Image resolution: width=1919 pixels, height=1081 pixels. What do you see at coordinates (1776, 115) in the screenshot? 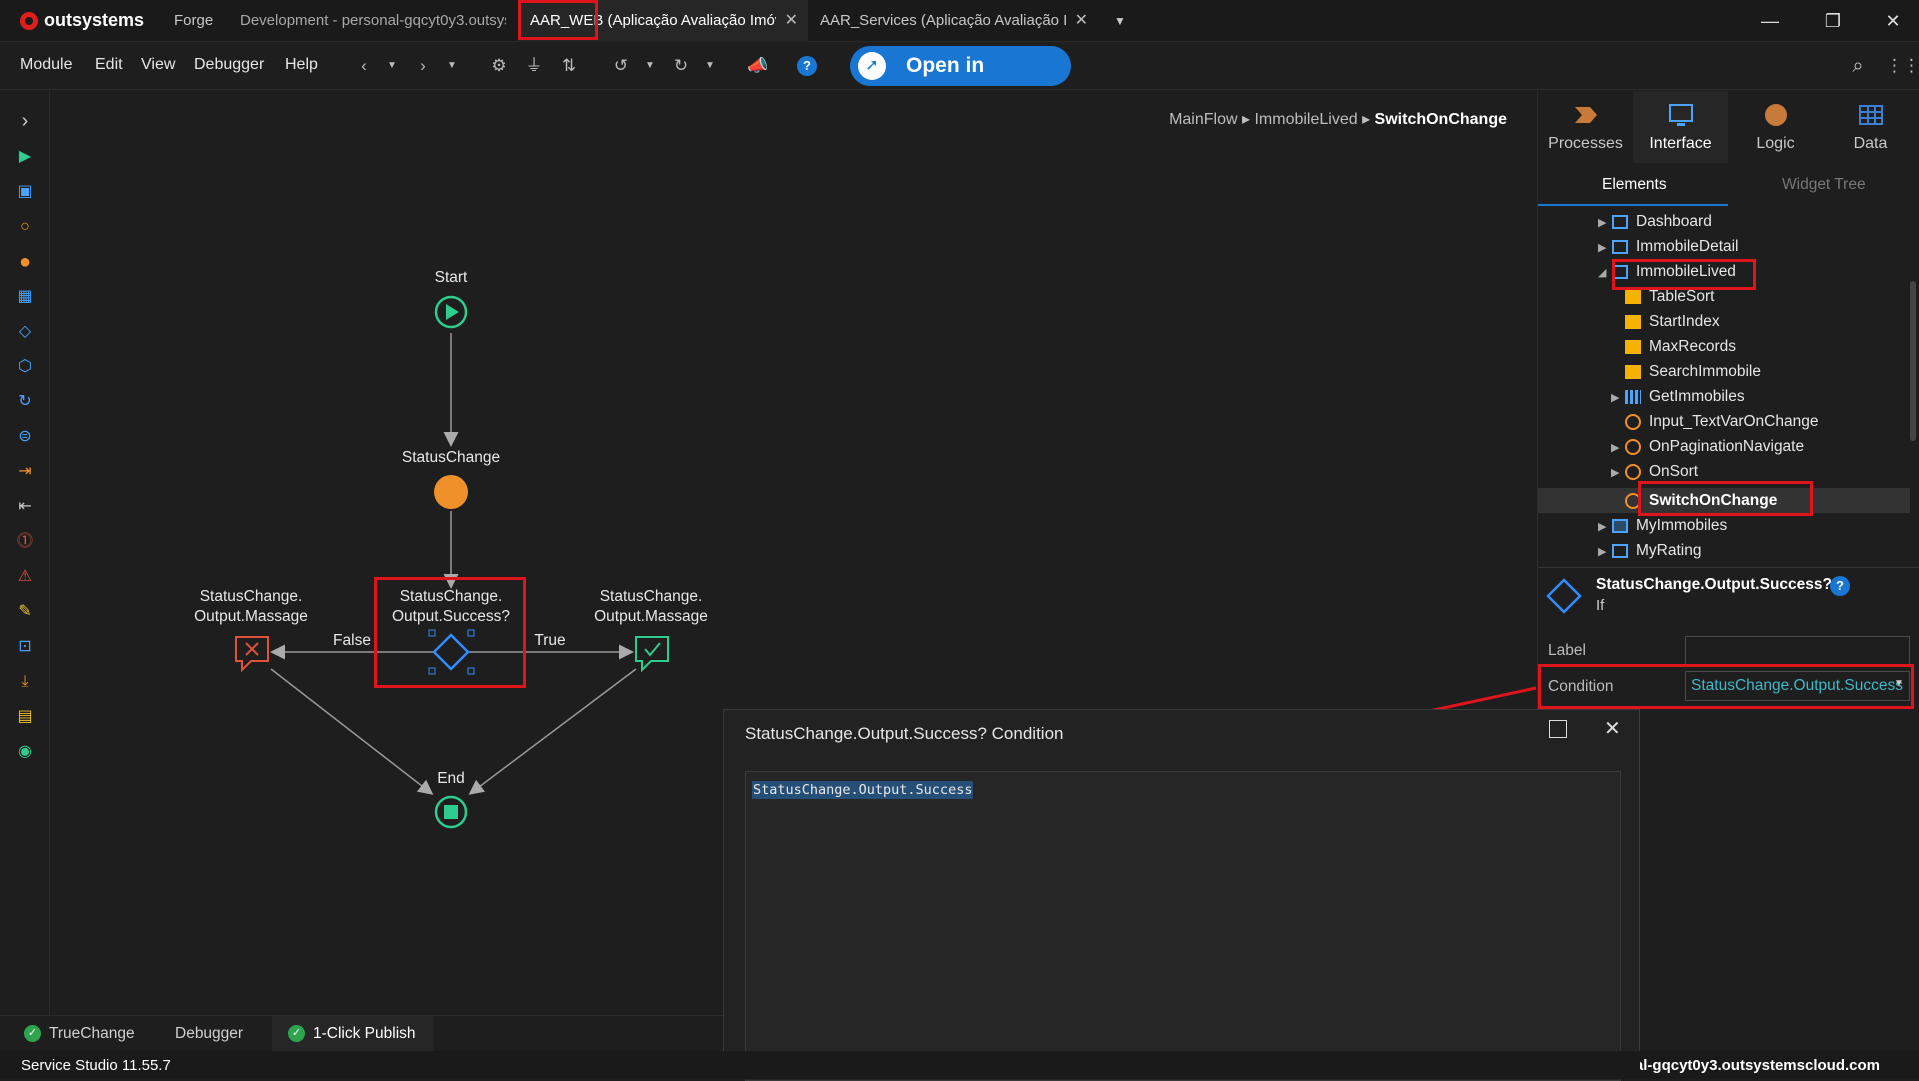
I see `logic-icon` at bounding box center [1776, 115].